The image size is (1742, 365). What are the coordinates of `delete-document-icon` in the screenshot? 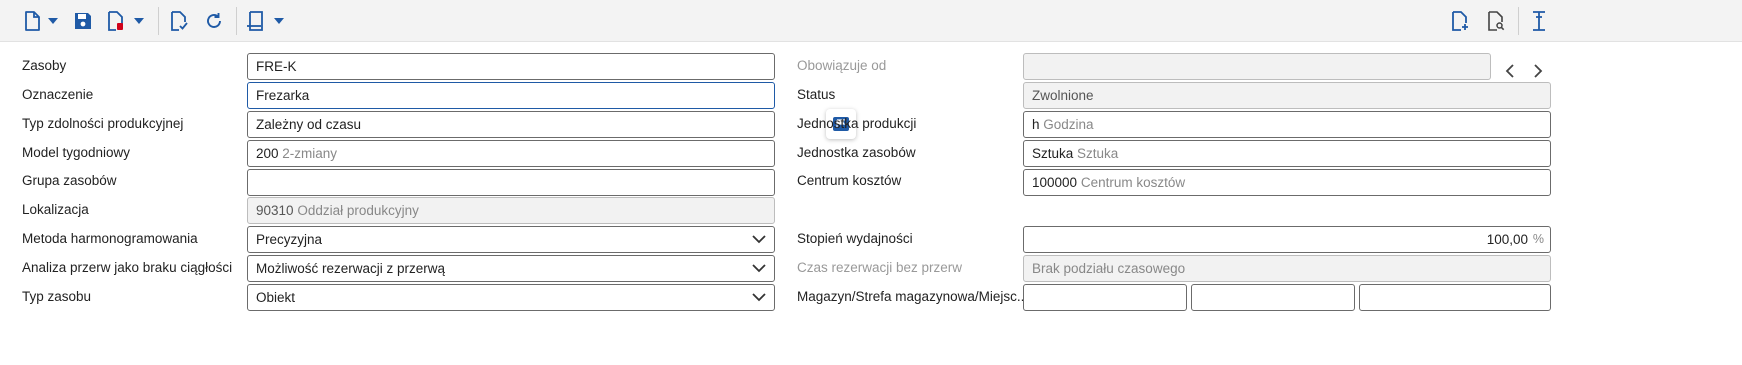 It's located at (116, 21).